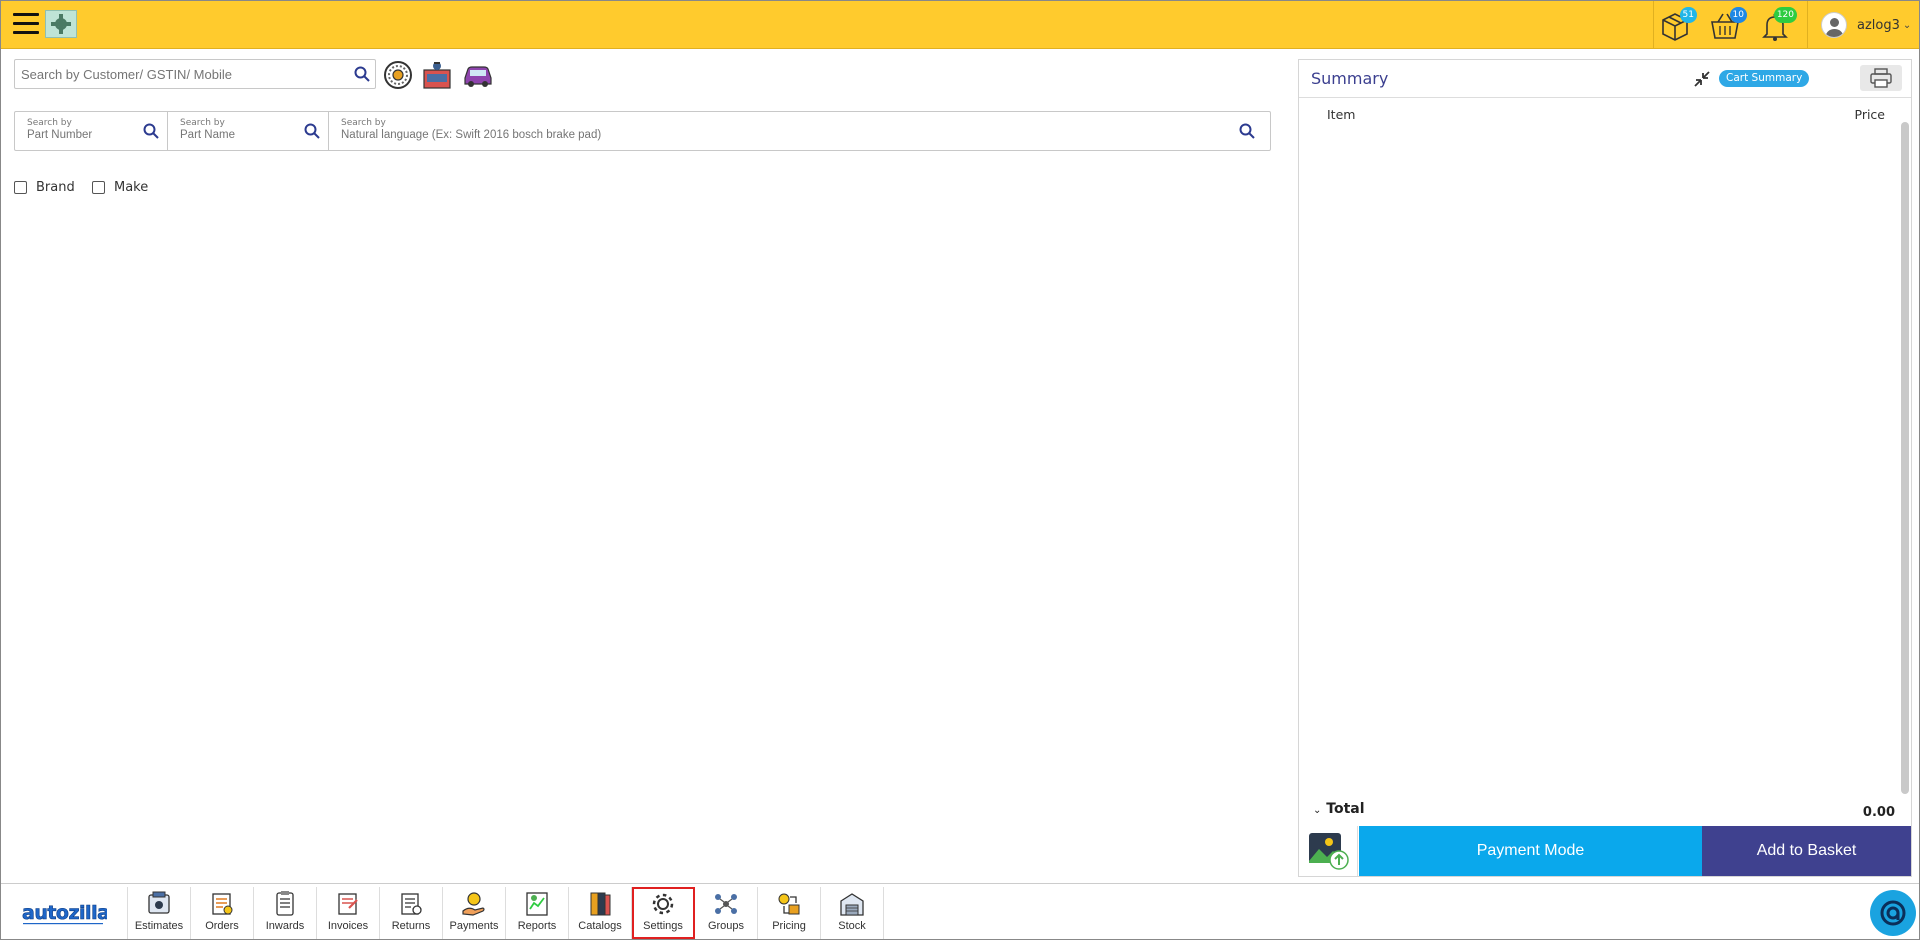 Image resolution: width=1920 pixels, height=940 pixels. Describe the element at coordinates (348, 904) in the screenshot. I see `invoices-icon` at that location.